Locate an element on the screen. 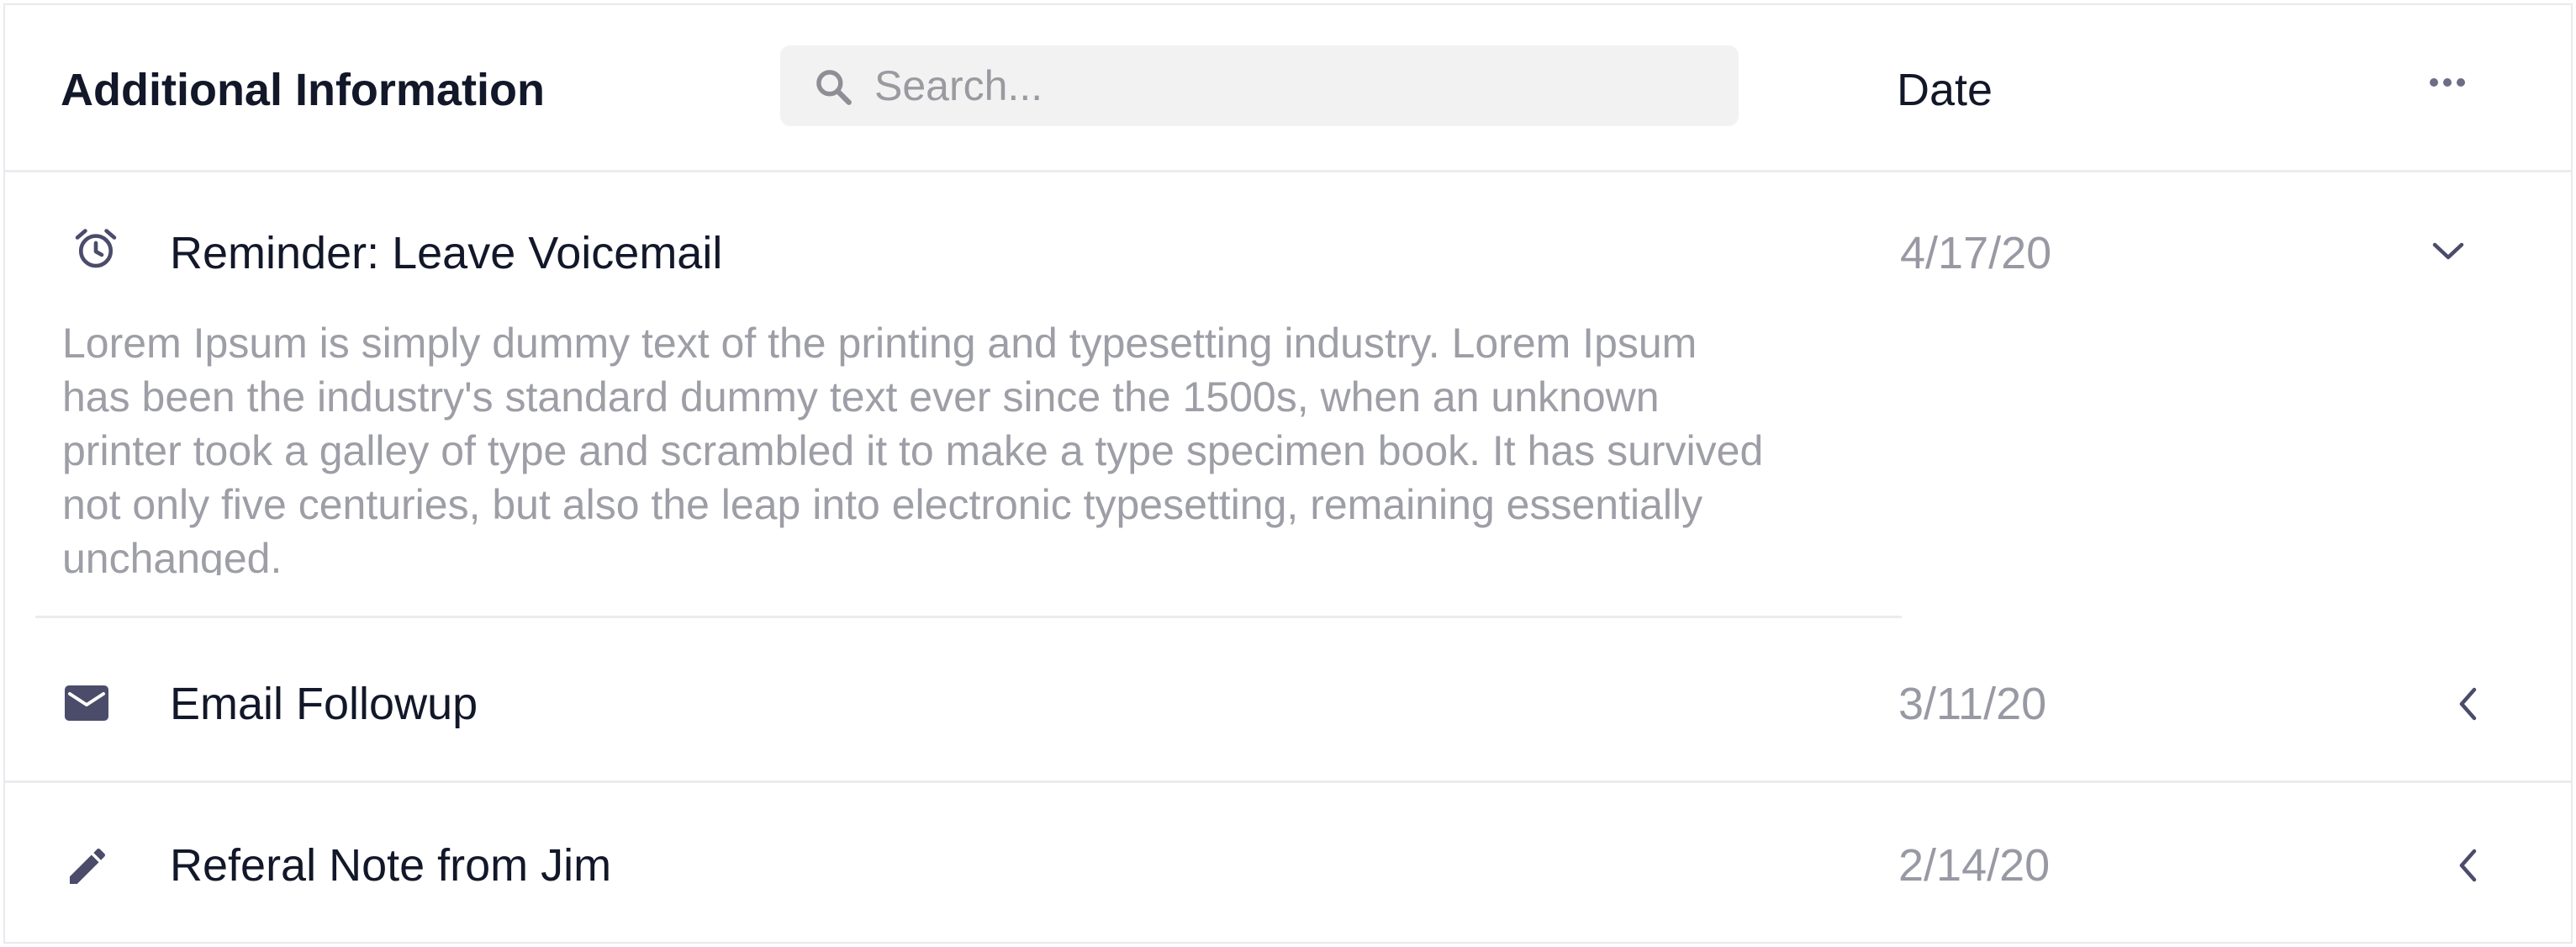 Image resolution: width=2576 pixels, height=947 pixels. date-column-header: Date is located at coordinates (1945, 90).